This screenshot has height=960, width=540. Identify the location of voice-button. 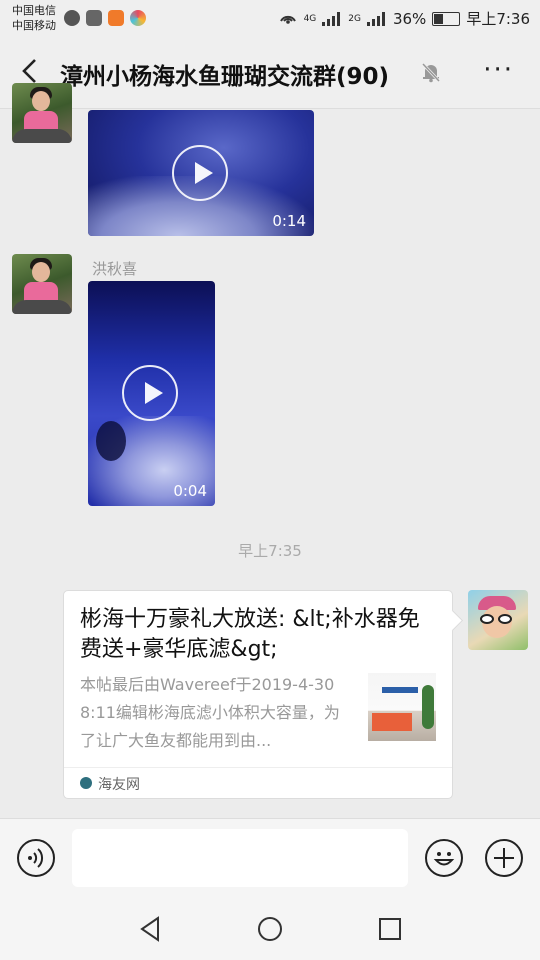
(36, 858).